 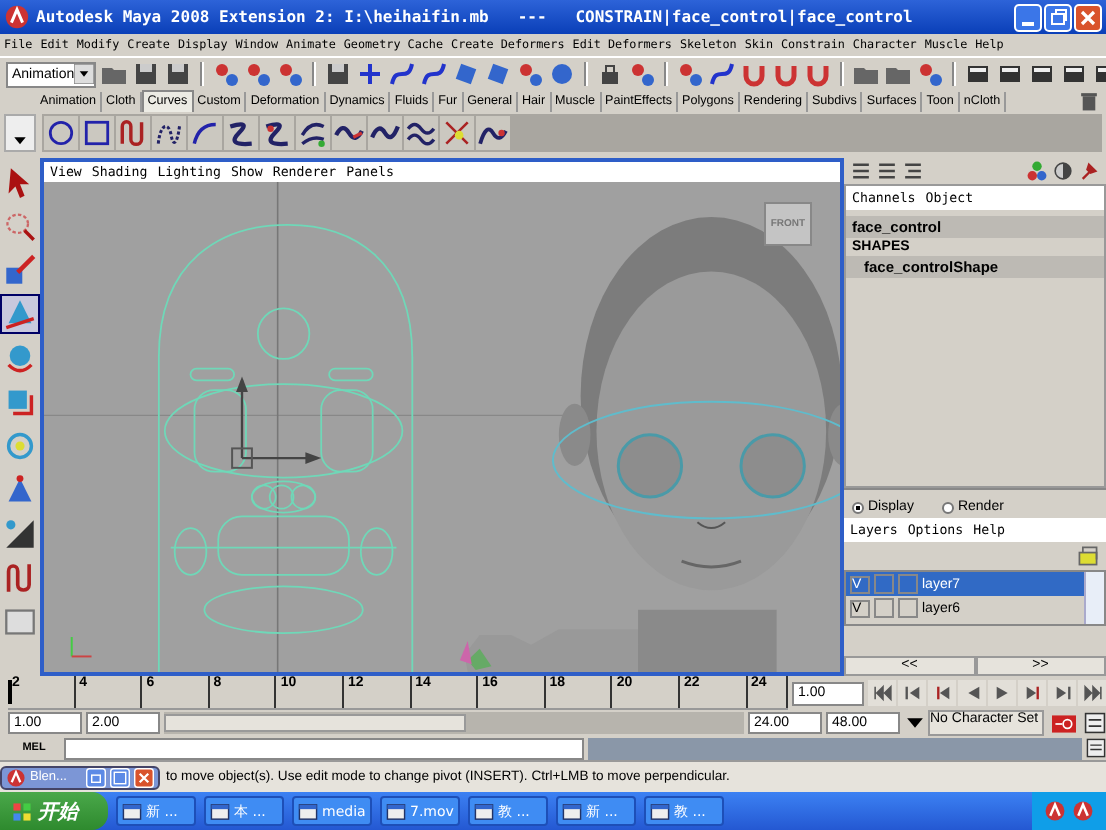 What do you see at coordinates (20, 622) in the screenshot?
I see `panel-layout-icon` at bounding box center [20, 622].